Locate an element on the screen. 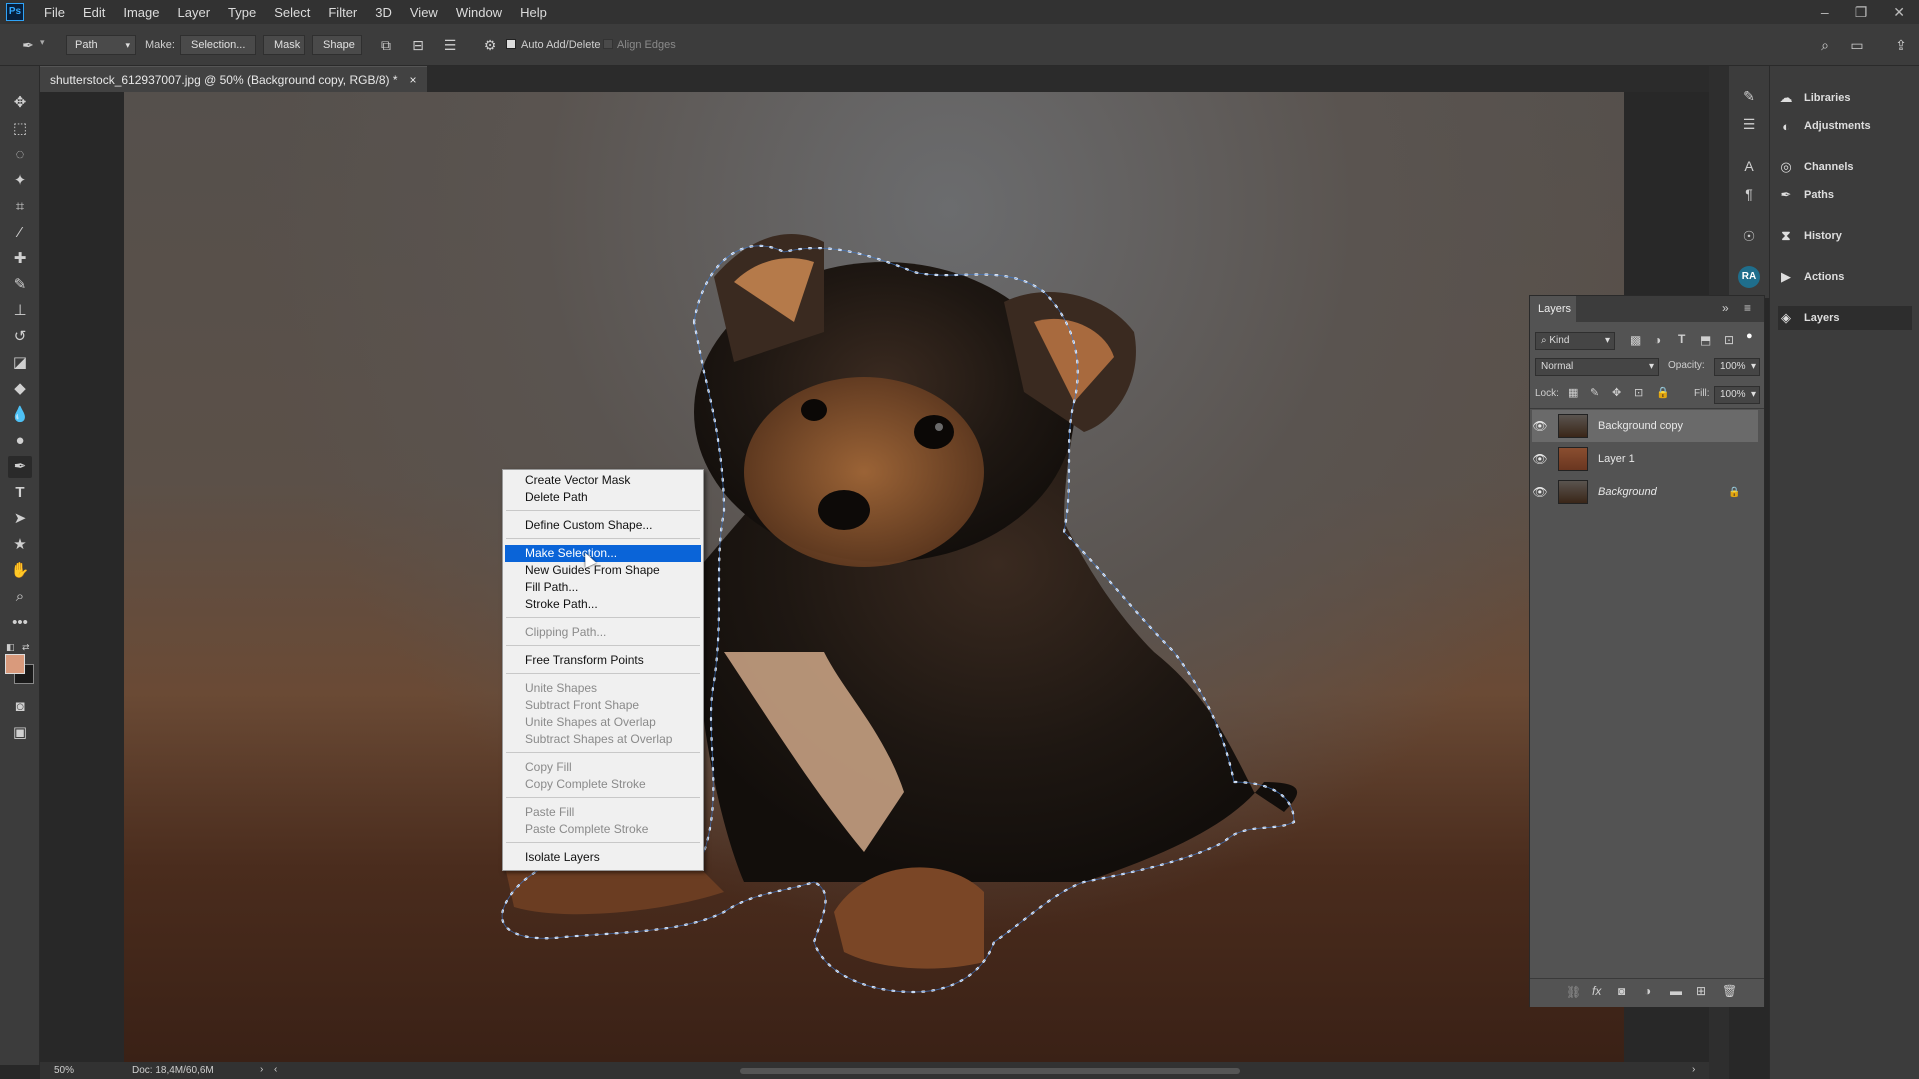 The height and width of the screenshot is (1079, 1919). menu-image: Image is located at coordinates (141, 12).